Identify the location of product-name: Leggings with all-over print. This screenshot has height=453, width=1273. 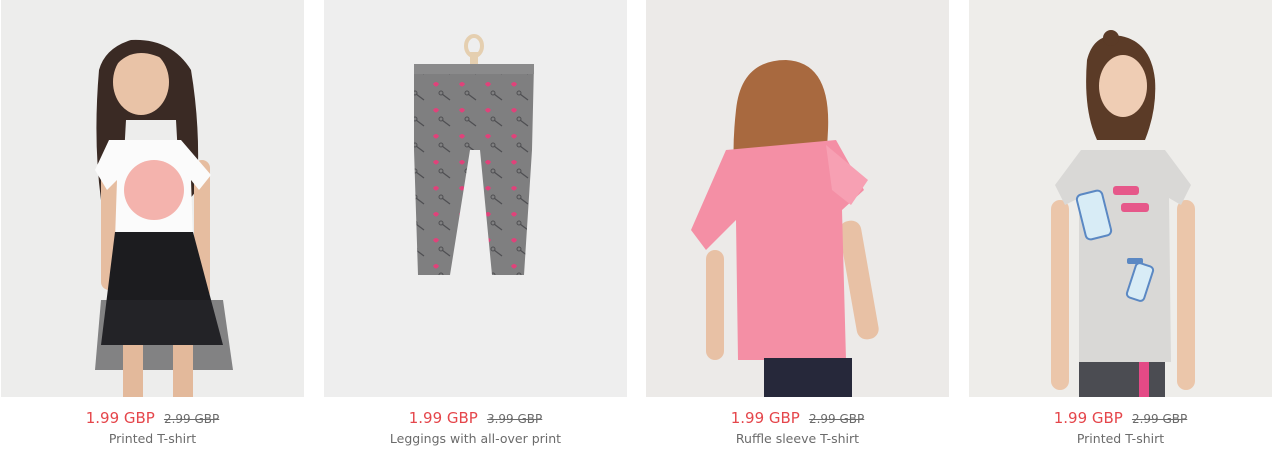
(475, 439).